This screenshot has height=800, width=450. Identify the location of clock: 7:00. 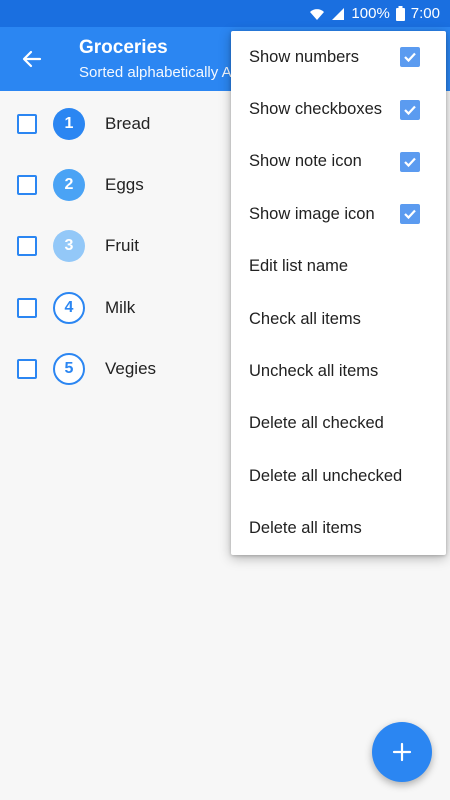
(425, 13).